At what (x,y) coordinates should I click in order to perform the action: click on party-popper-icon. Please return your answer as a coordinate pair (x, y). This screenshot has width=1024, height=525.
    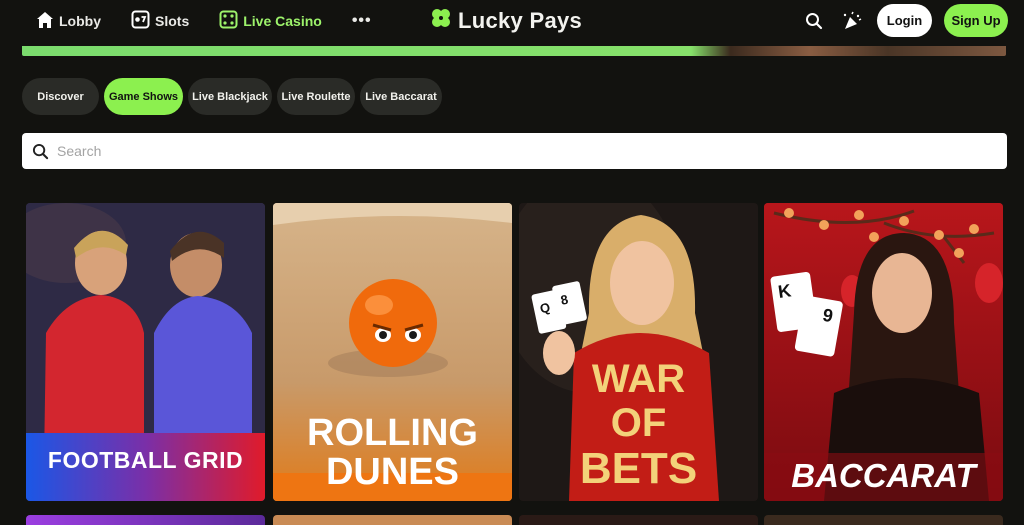
    Looking at the image, I should click on (852, 20).